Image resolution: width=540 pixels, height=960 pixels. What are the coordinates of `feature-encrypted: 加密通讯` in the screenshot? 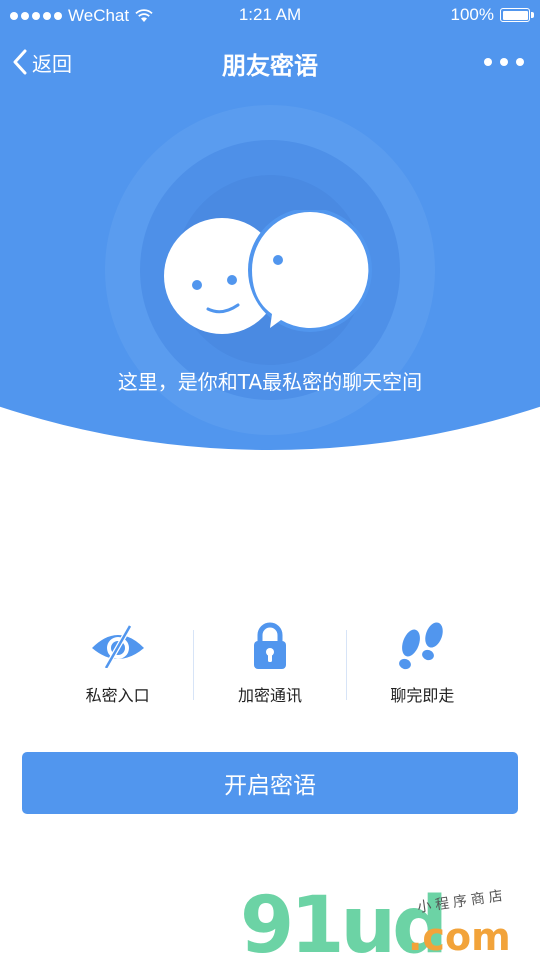 It's located at (269, 665).